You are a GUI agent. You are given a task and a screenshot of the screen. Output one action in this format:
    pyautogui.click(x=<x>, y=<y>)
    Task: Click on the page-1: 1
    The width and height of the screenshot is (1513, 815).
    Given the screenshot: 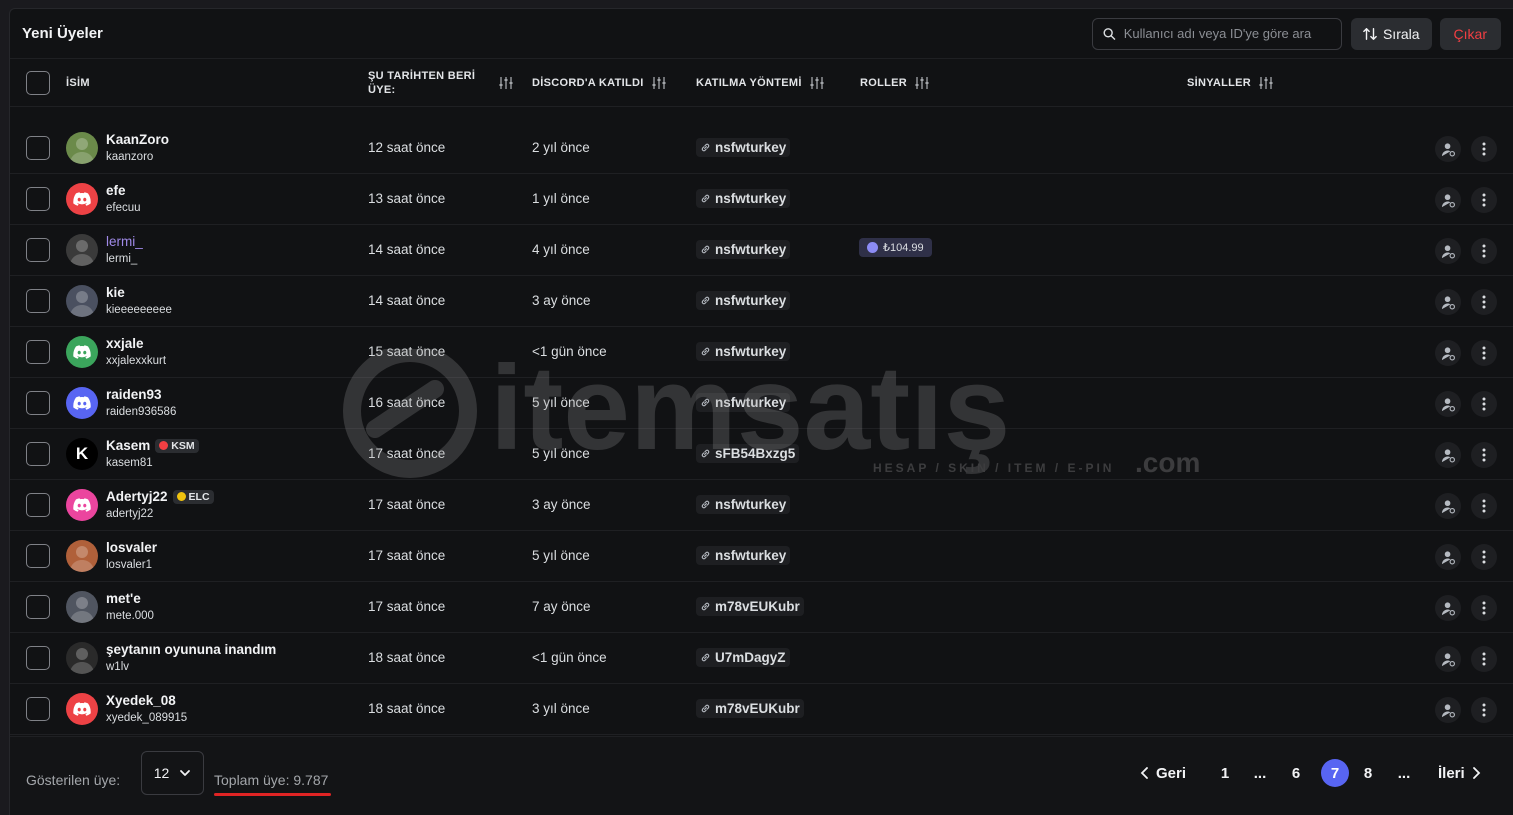 What is the action you would take?
    pyautogui.click(x=1225, y=773)
    